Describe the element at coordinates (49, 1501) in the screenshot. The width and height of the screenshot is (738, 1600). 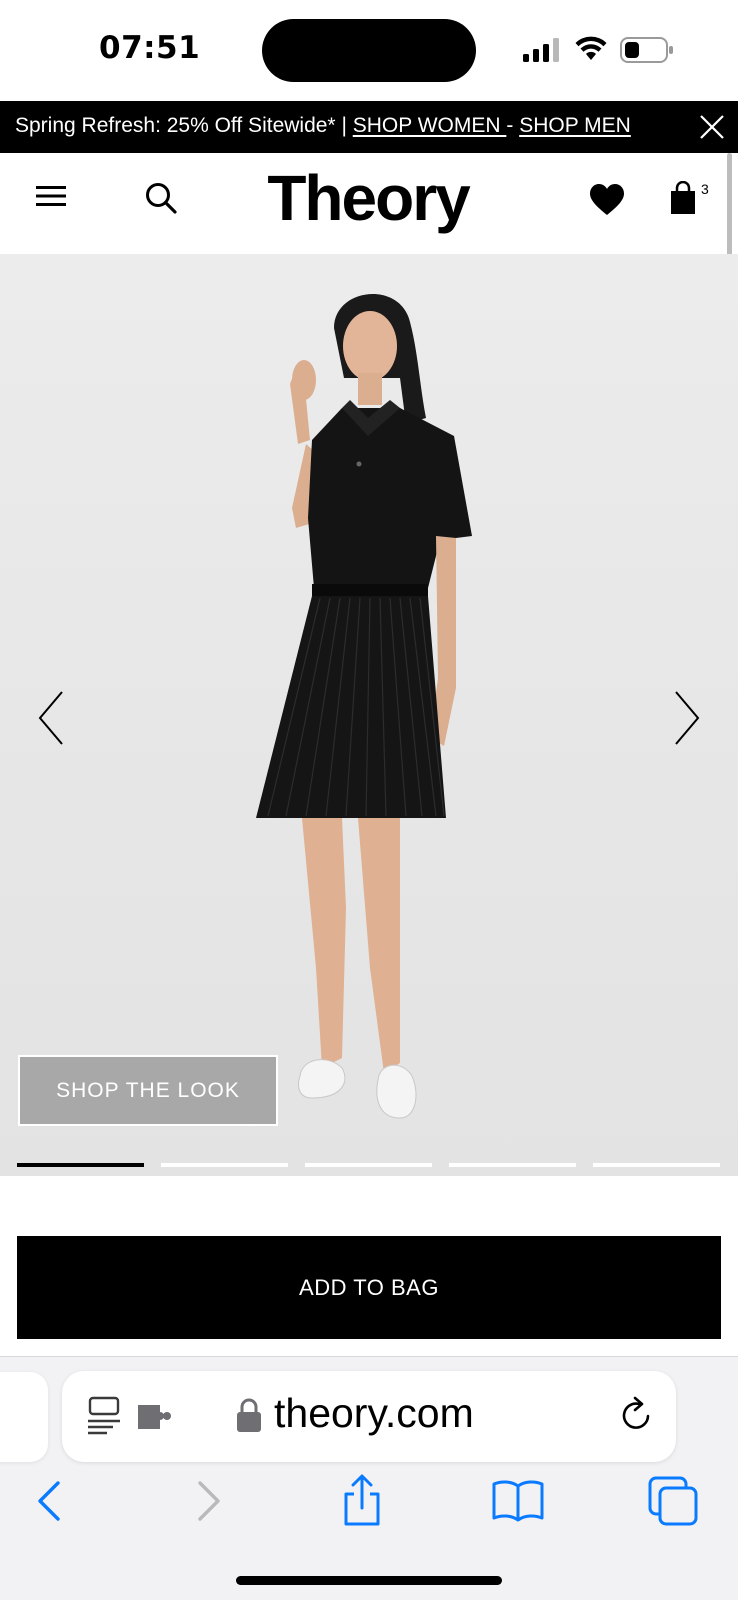
I see `back-icon` at that location.